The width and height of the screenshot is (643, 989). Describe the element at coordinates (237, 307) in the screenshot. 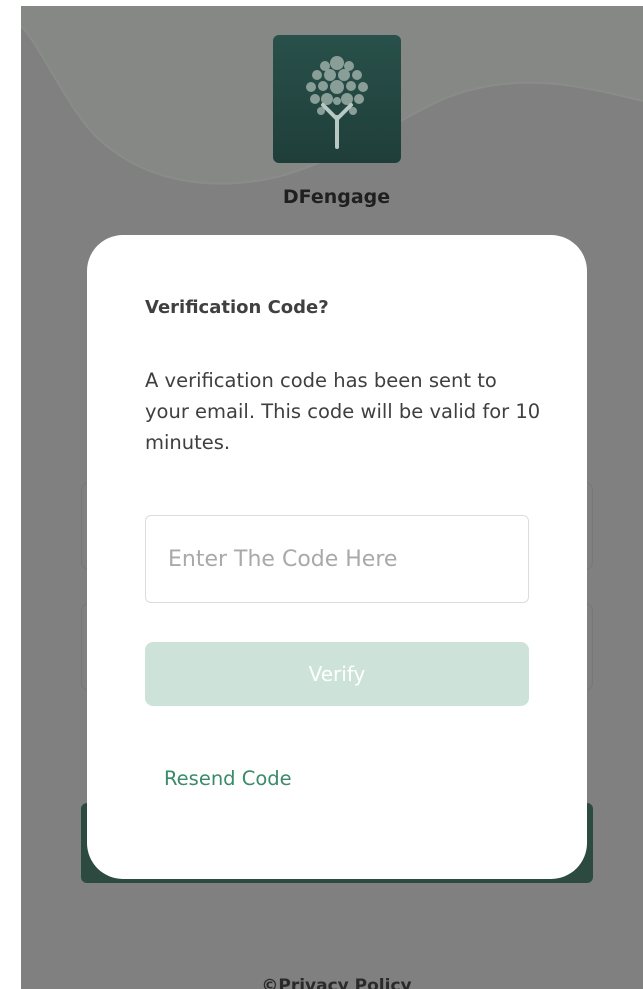

I see `modal-title: Verification Code?` at that location.